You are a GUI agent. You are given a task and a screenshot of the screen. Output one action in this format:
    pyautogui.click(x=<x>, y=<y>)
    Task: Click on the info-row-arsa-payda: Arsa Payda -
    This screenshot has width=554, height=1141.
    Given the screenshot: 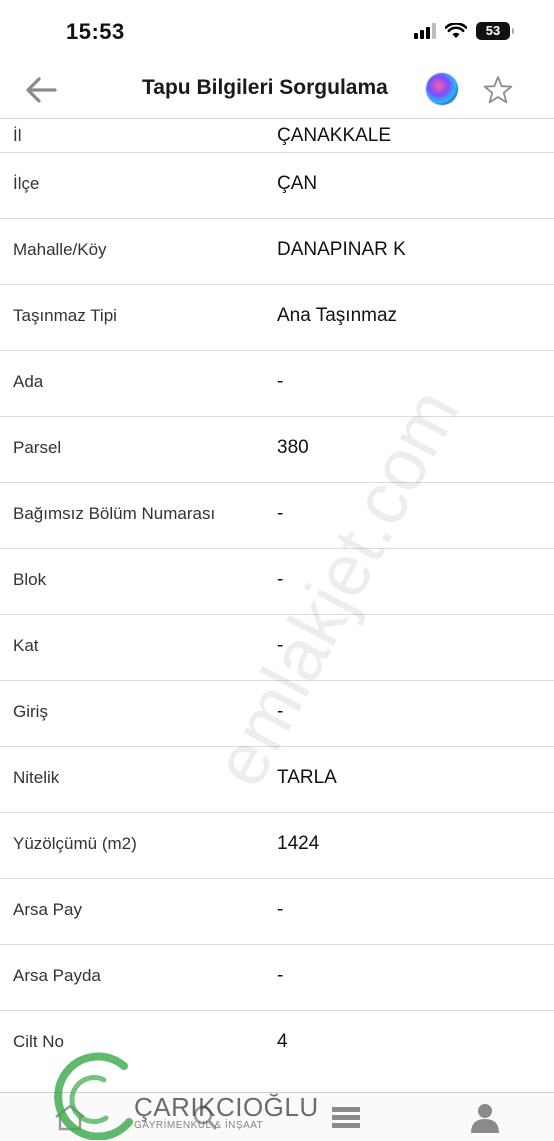 What is the action you would take?
    pyautogui.click(x=277, y=978)
    